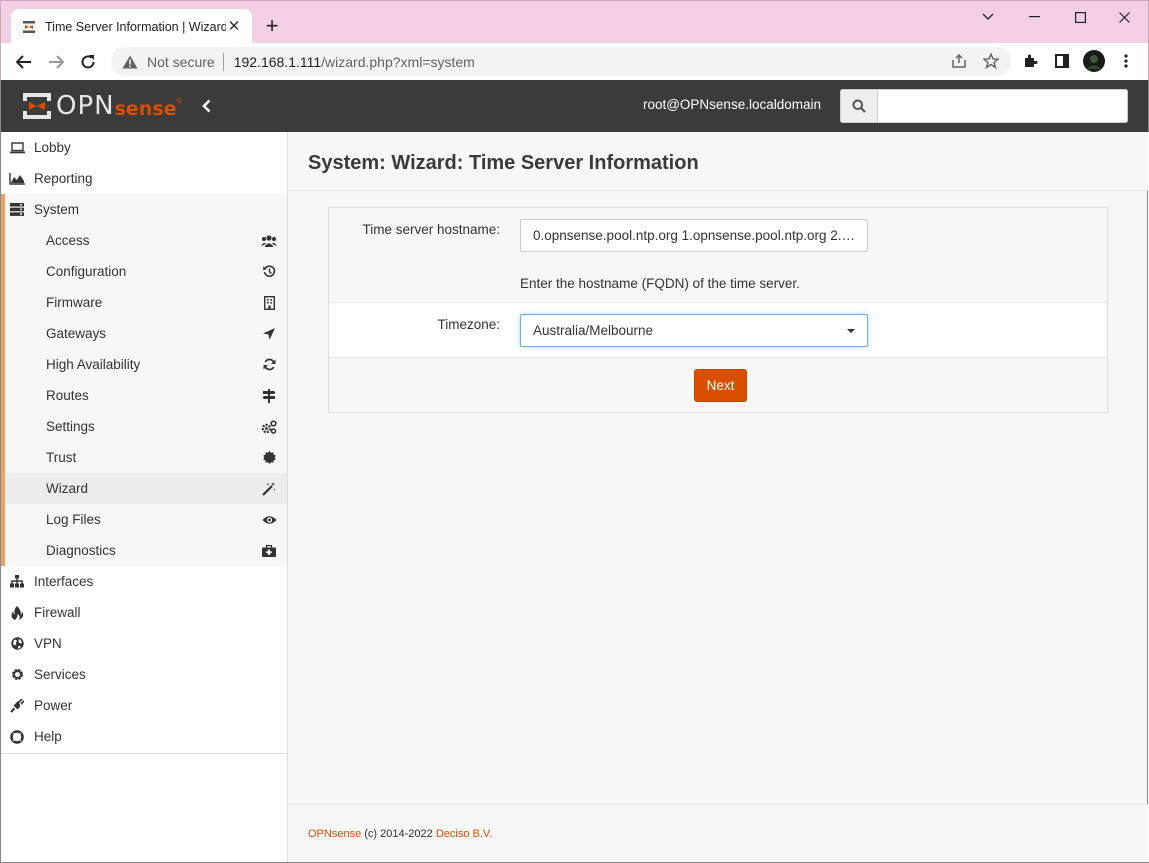 Image resolution: width=1149 pixels, height=863 pixels. What do you see at coordinates (146, 457) in the screenshot?
I see `sidebar-item-trust: Trust` at bounding box center [146, 457].